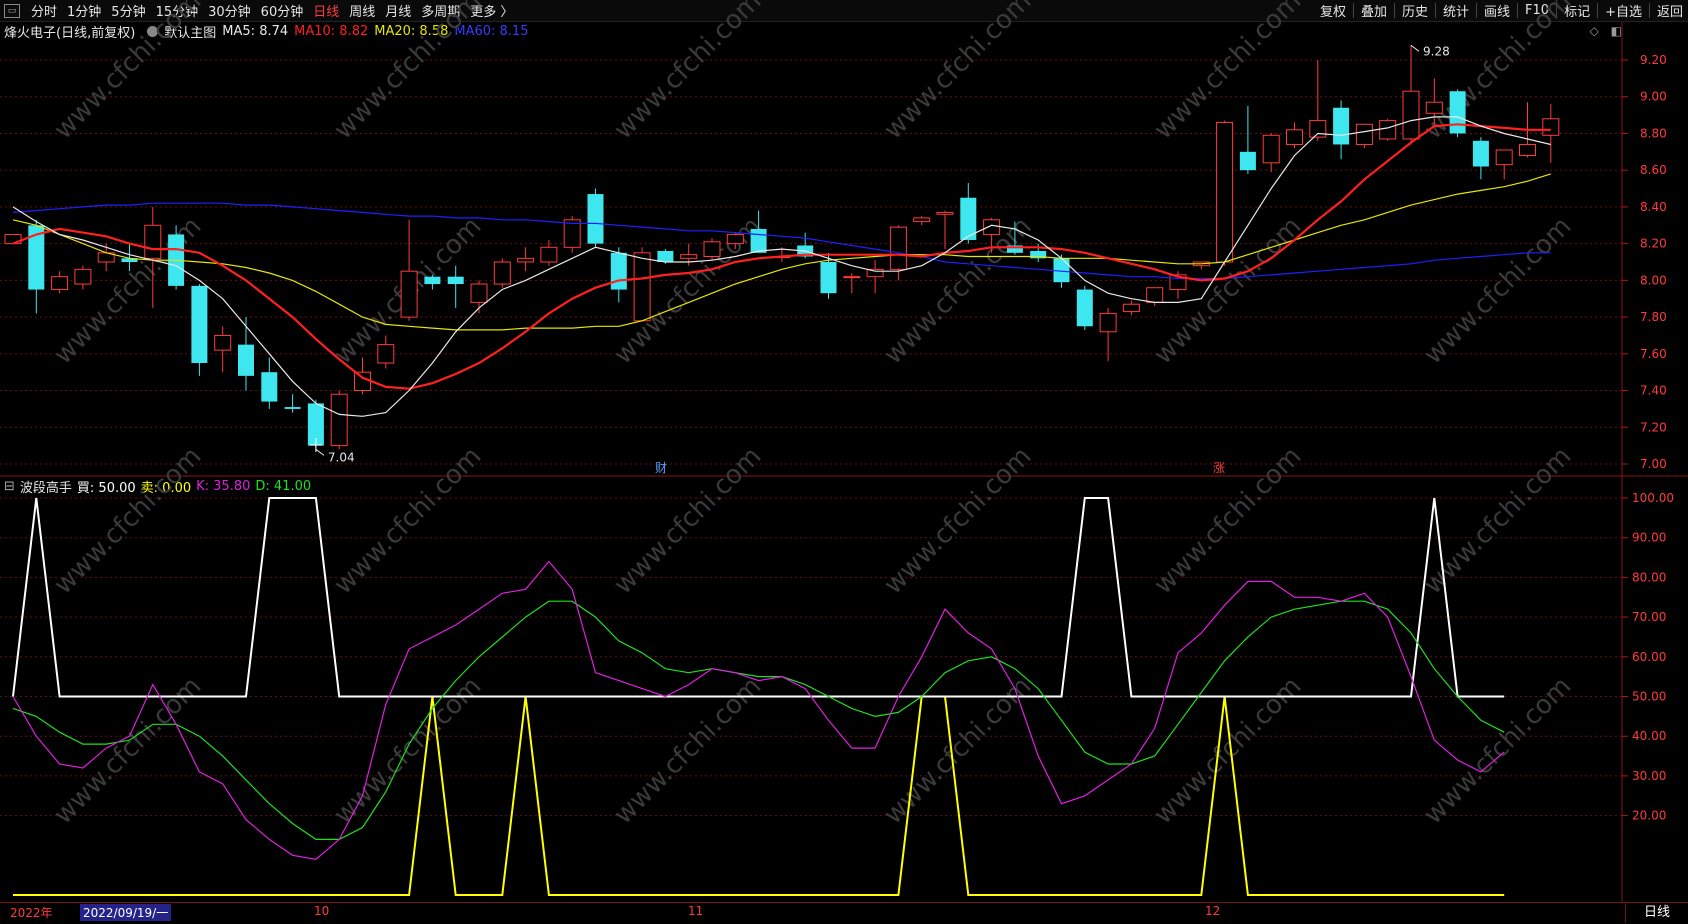 This screenshot has height=924, width=1688. I want to click on high-price-label: 9.28, so click(1436, 51).